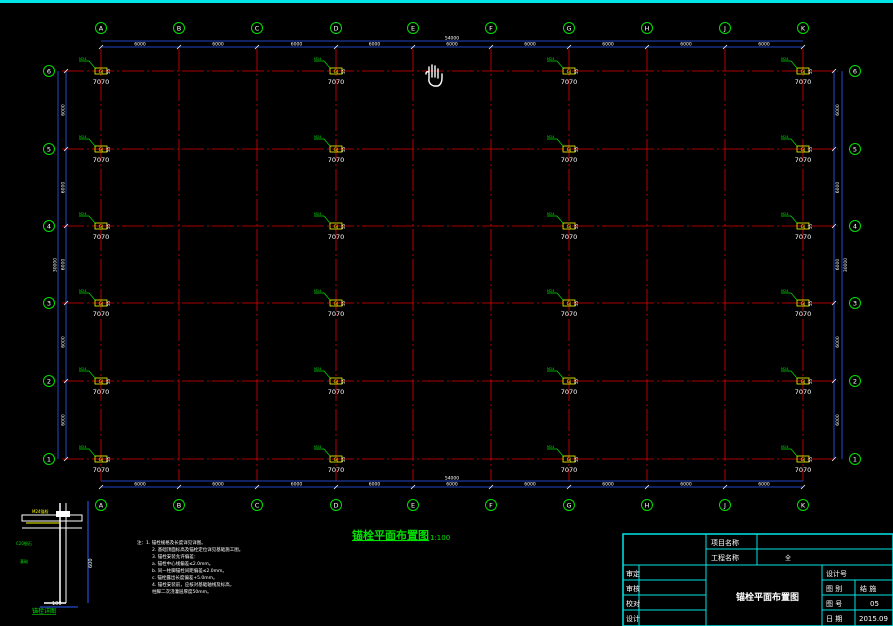 This screenshot has width=893, height=626. Describe the element at coordinates (855, 149) in the screenshot. I see `axis-bubble-right-5: 5` at that location.